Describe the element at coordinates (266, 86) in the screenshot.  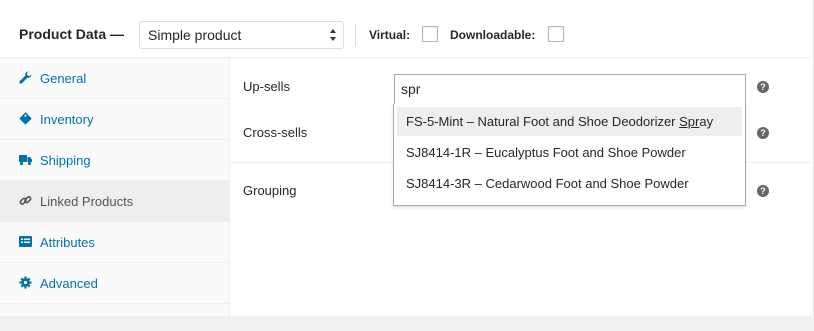
I see `upsells-label: Up-sells` at that location.